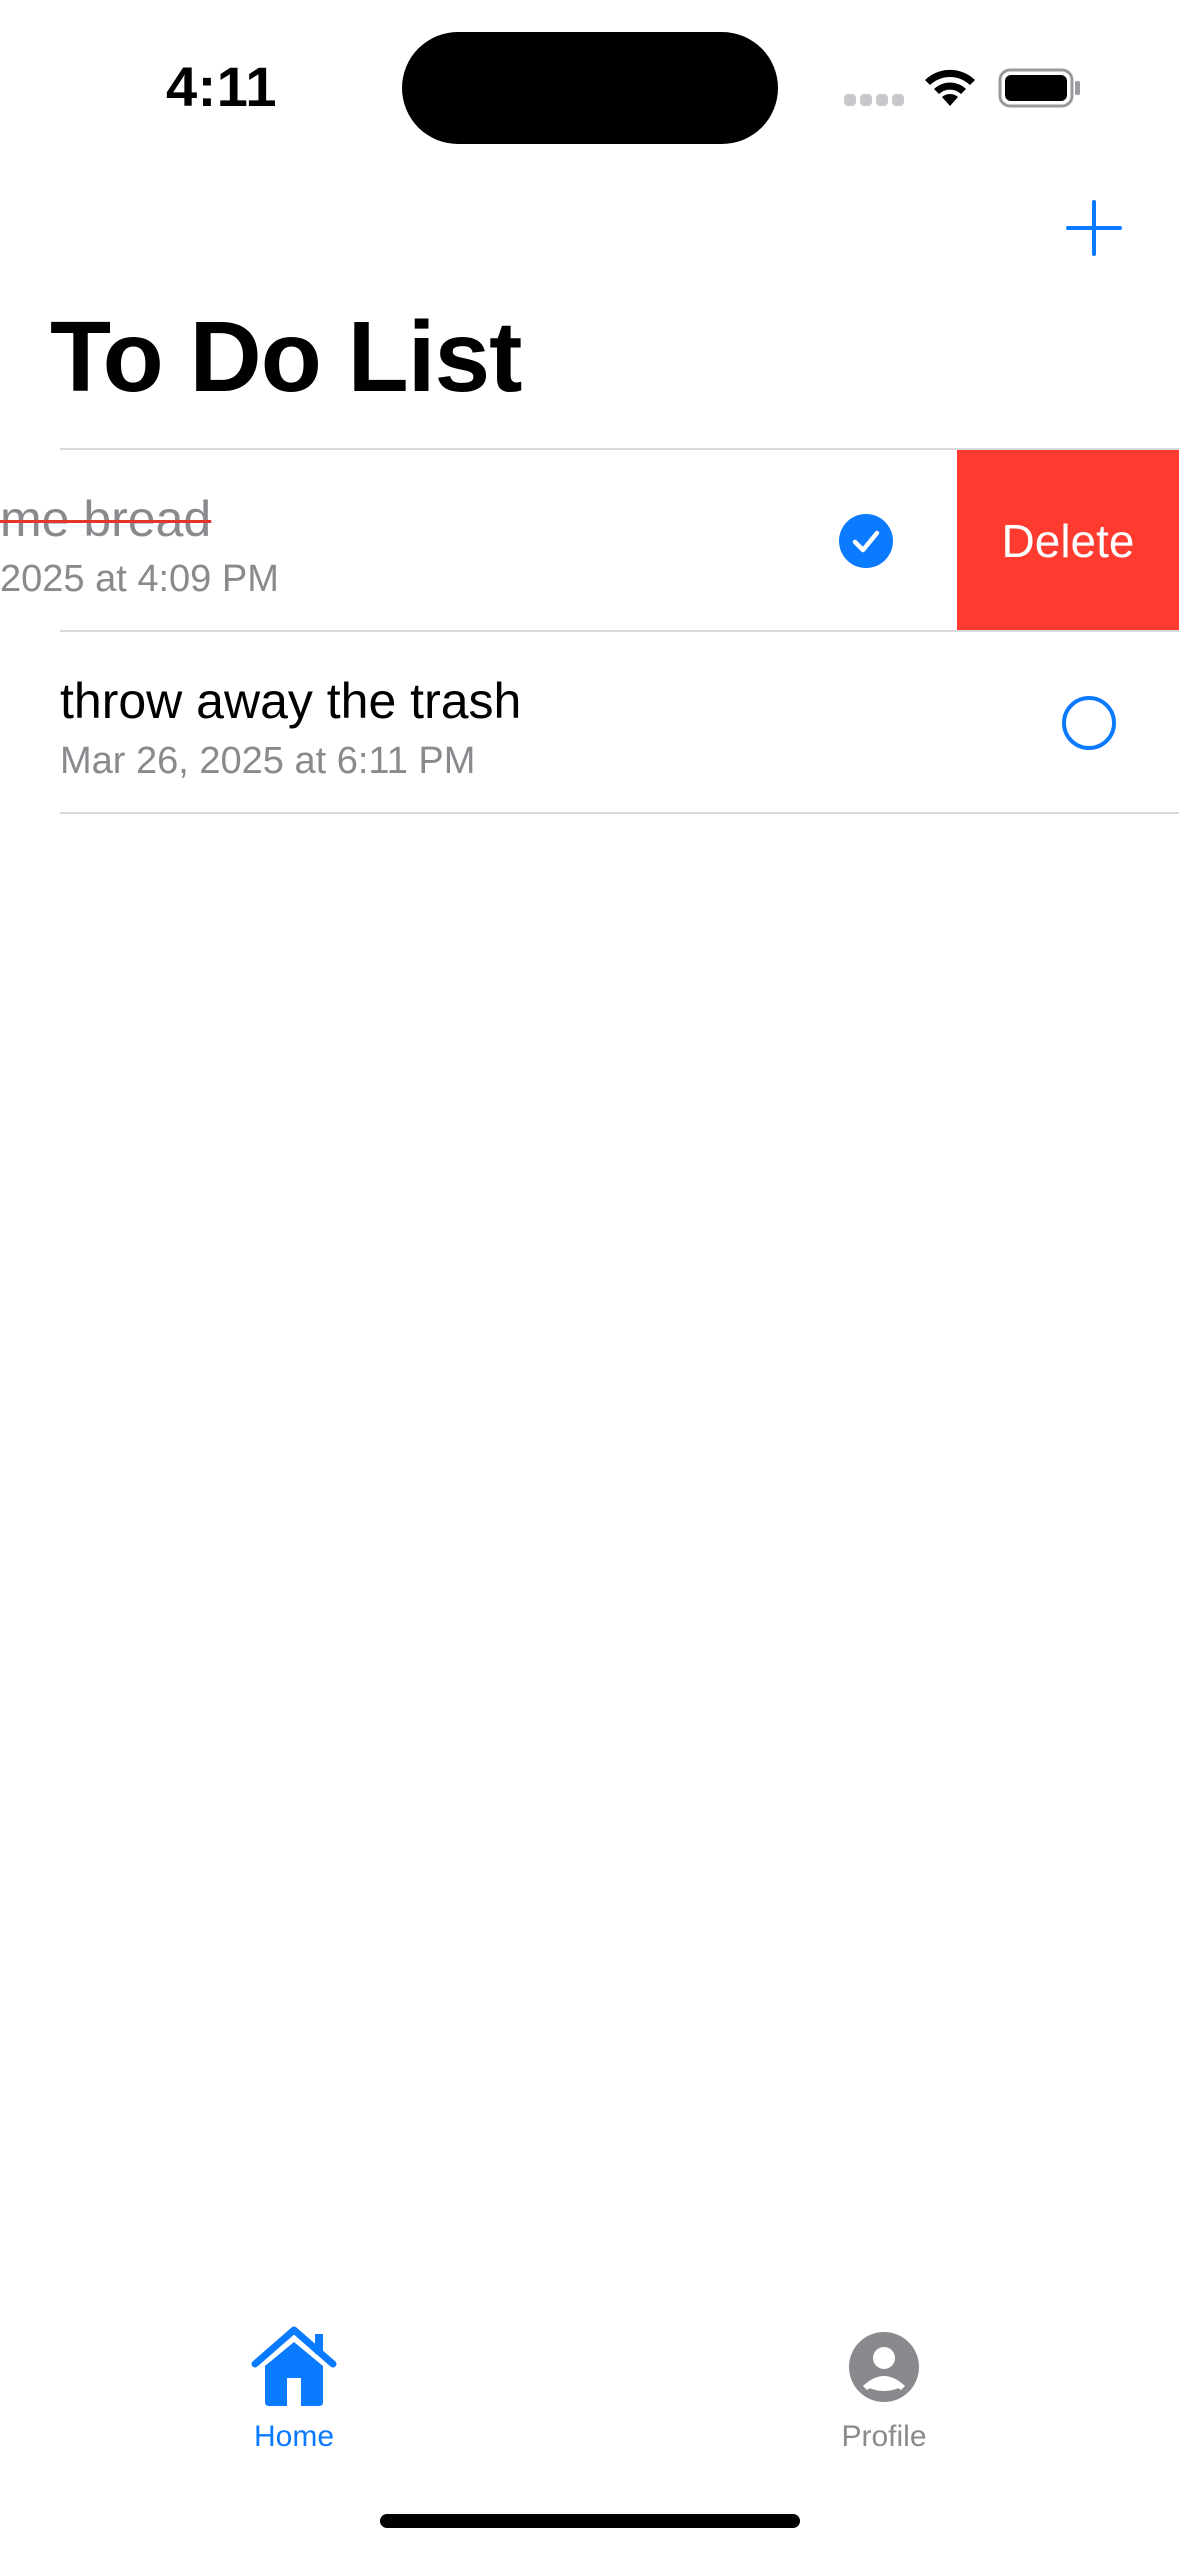 The image size is (1179, 2556). I want to click on task-row: me bread 2025 at 4:09 PM Delete, so click(589, 541).